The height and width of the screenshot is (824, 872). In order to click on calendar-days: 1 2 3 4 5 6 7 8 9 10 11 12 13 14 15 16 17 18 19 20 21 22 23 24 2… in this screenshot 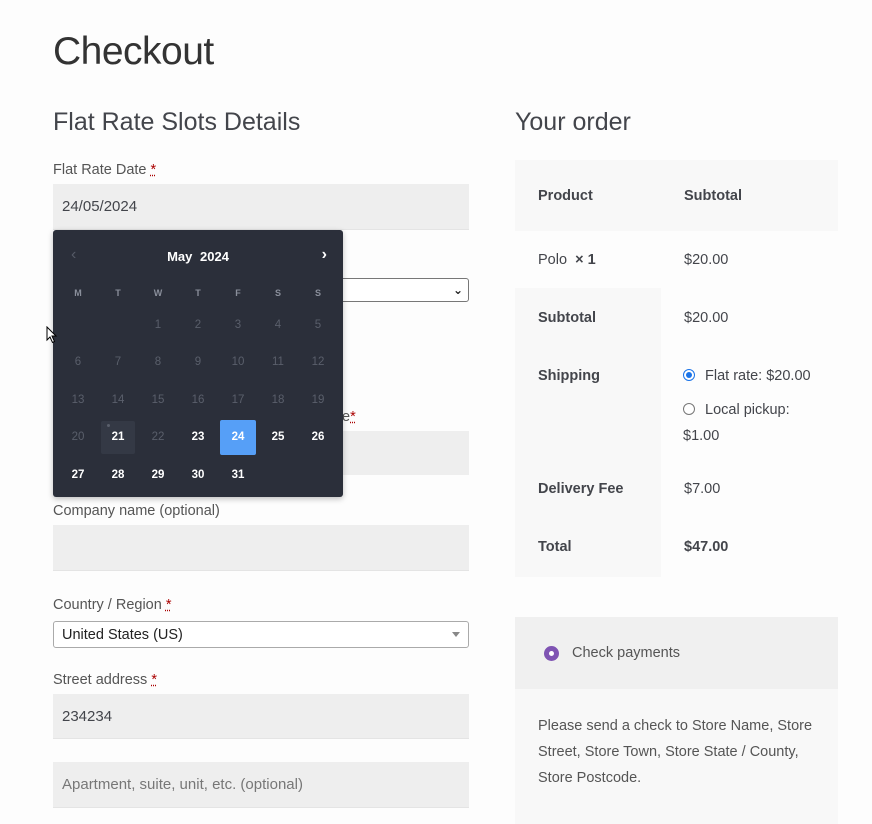, I will do `click(198, 400)`.